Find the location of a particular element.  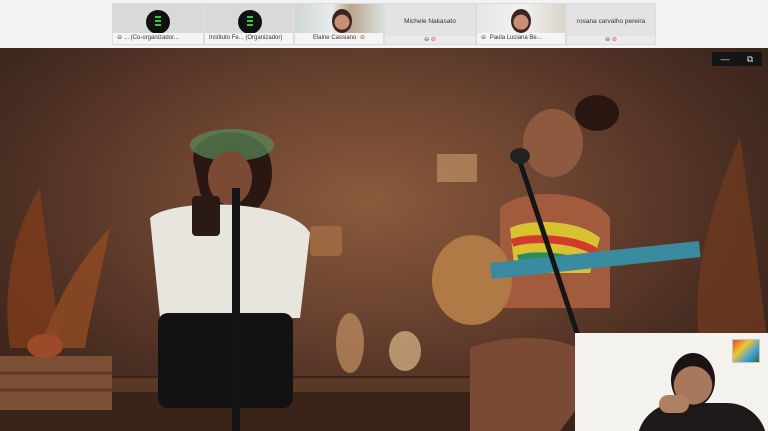

participant-tile: Michele Nakasato ⊖ ⊘ is located at coordinates (430, 24).